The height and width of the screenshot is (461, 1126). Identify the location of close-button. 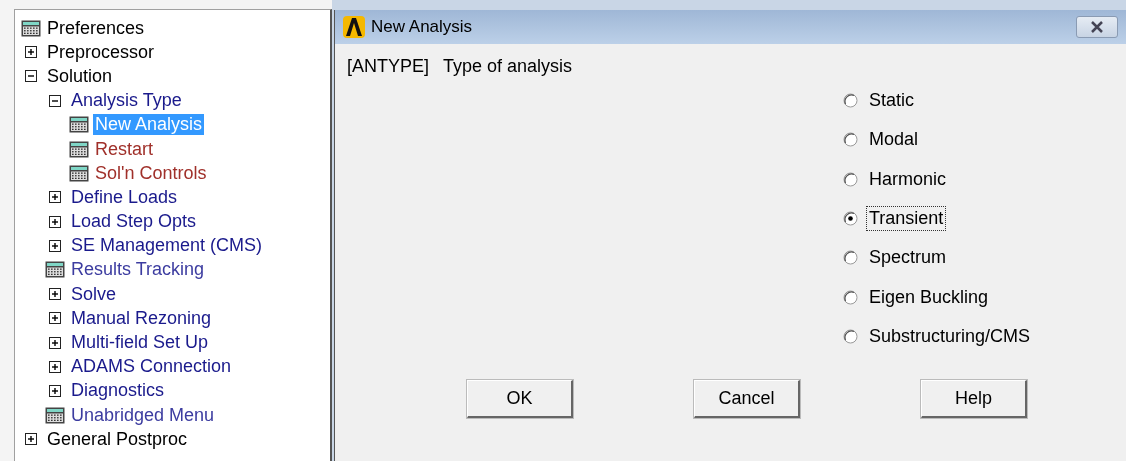
(1097, 27).